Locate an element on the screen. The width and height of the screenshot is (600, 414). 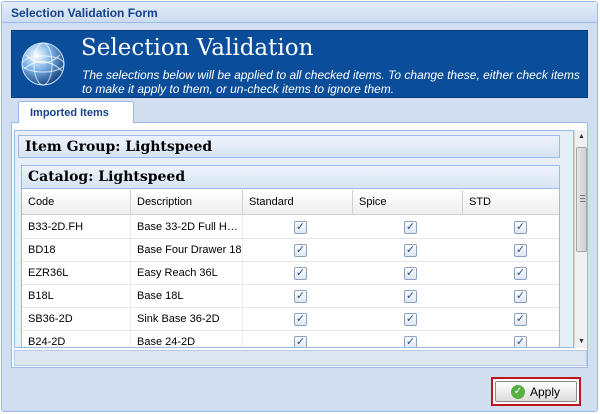
cell-description: Base 18L is located at coordinates (187, 296).